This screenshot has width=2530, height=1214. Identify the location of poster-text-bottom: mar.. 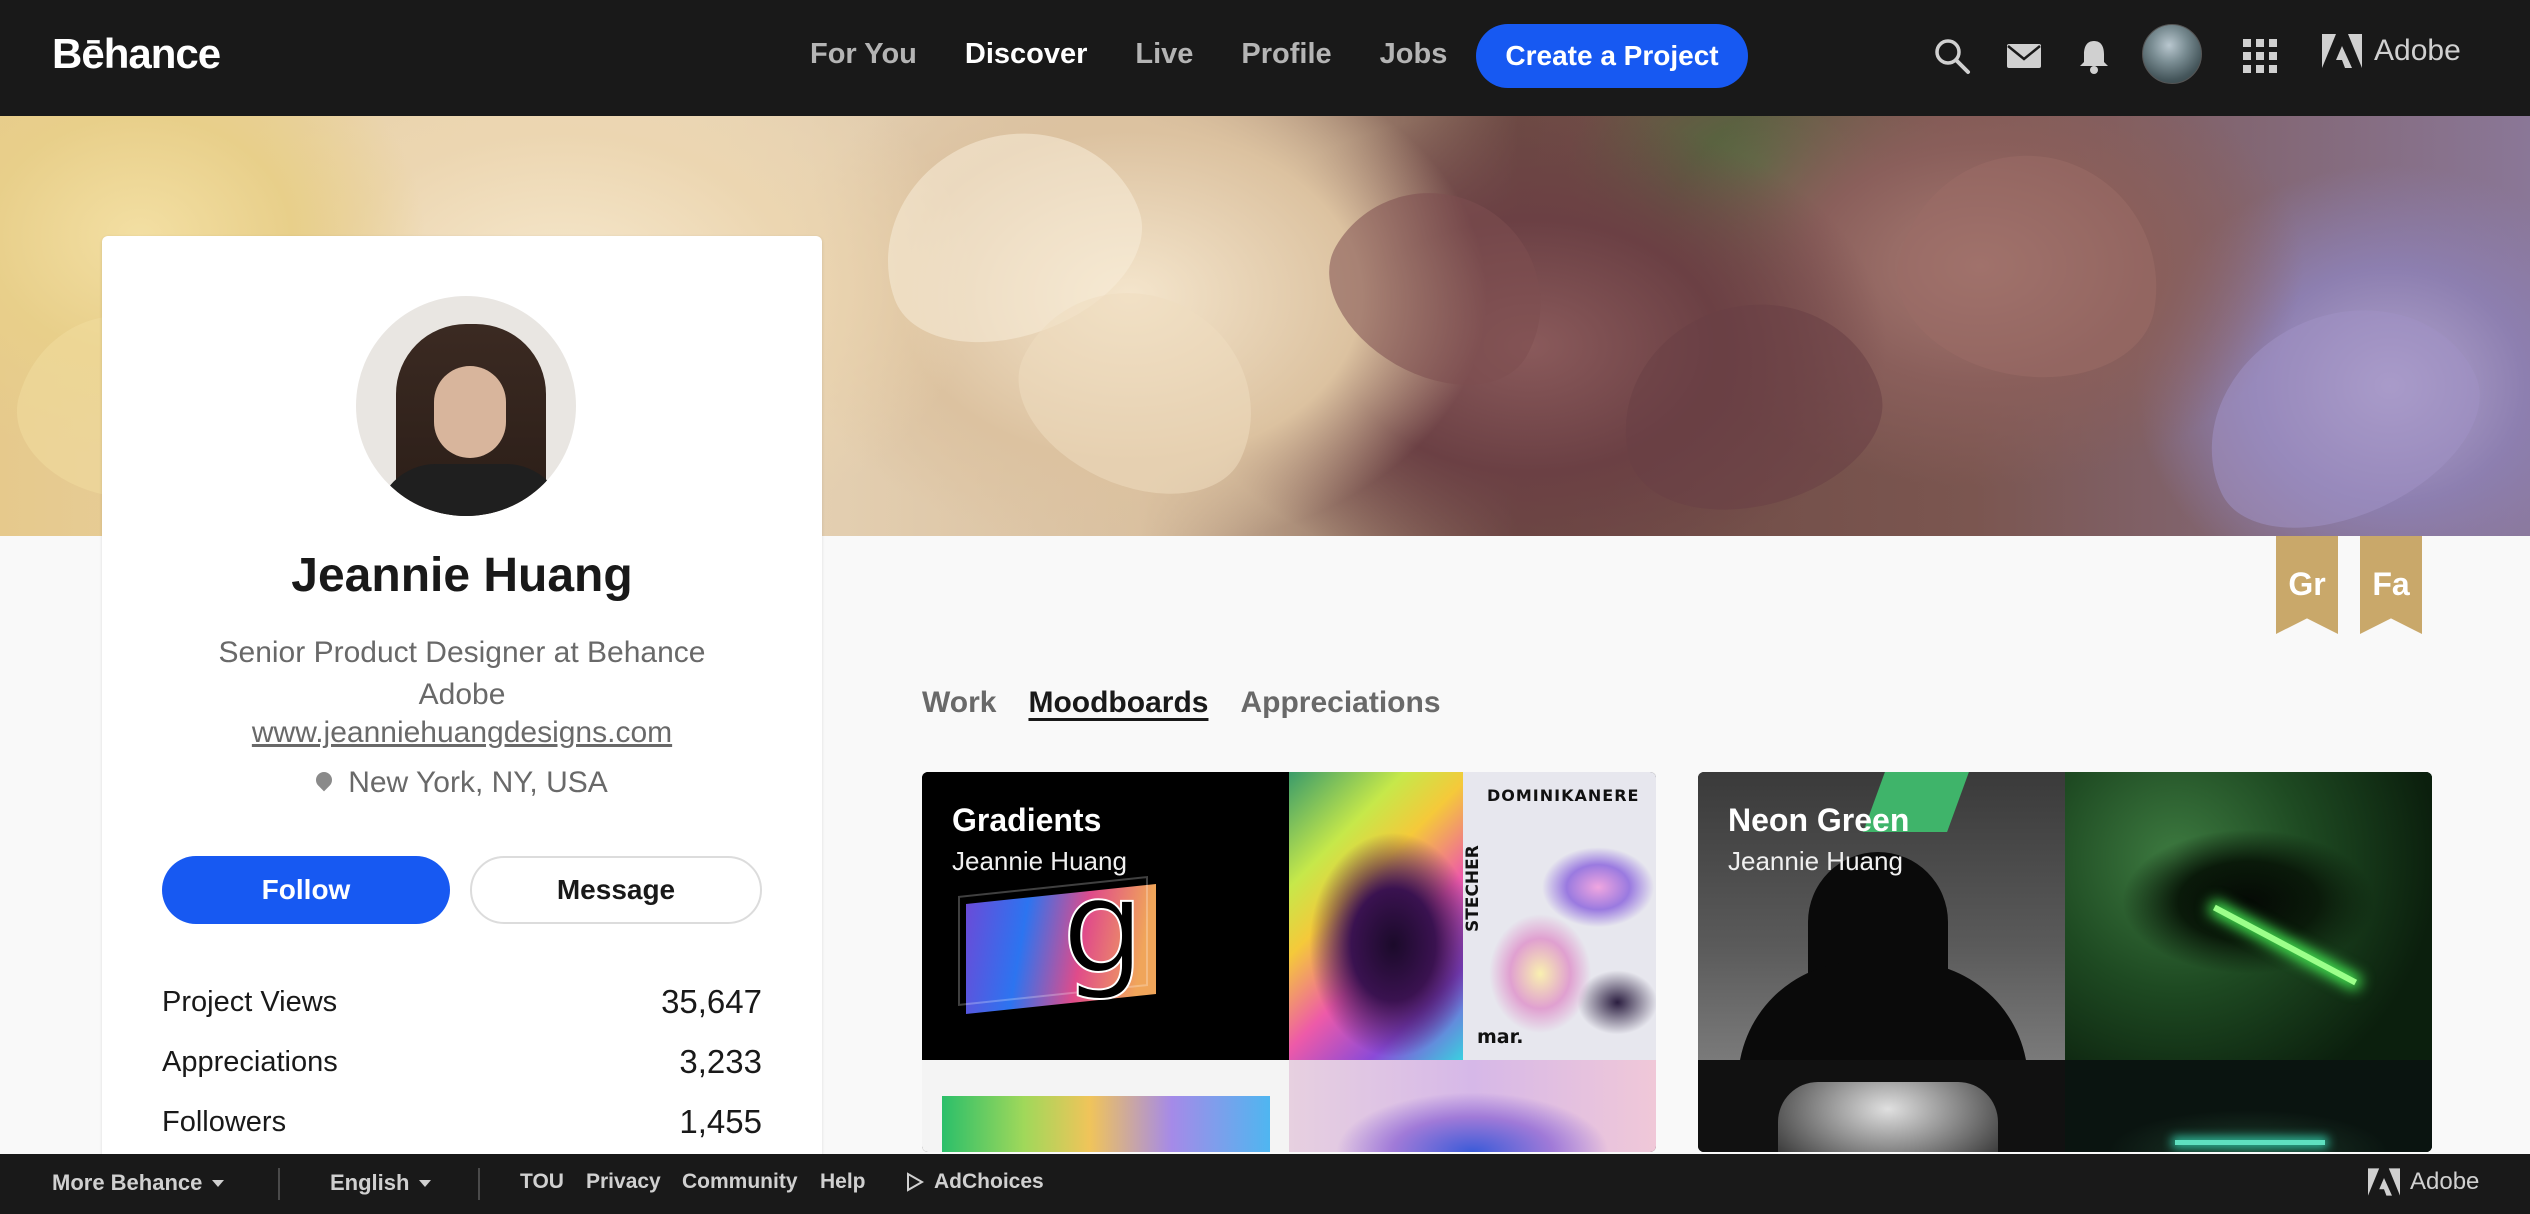
(1500, 1037).